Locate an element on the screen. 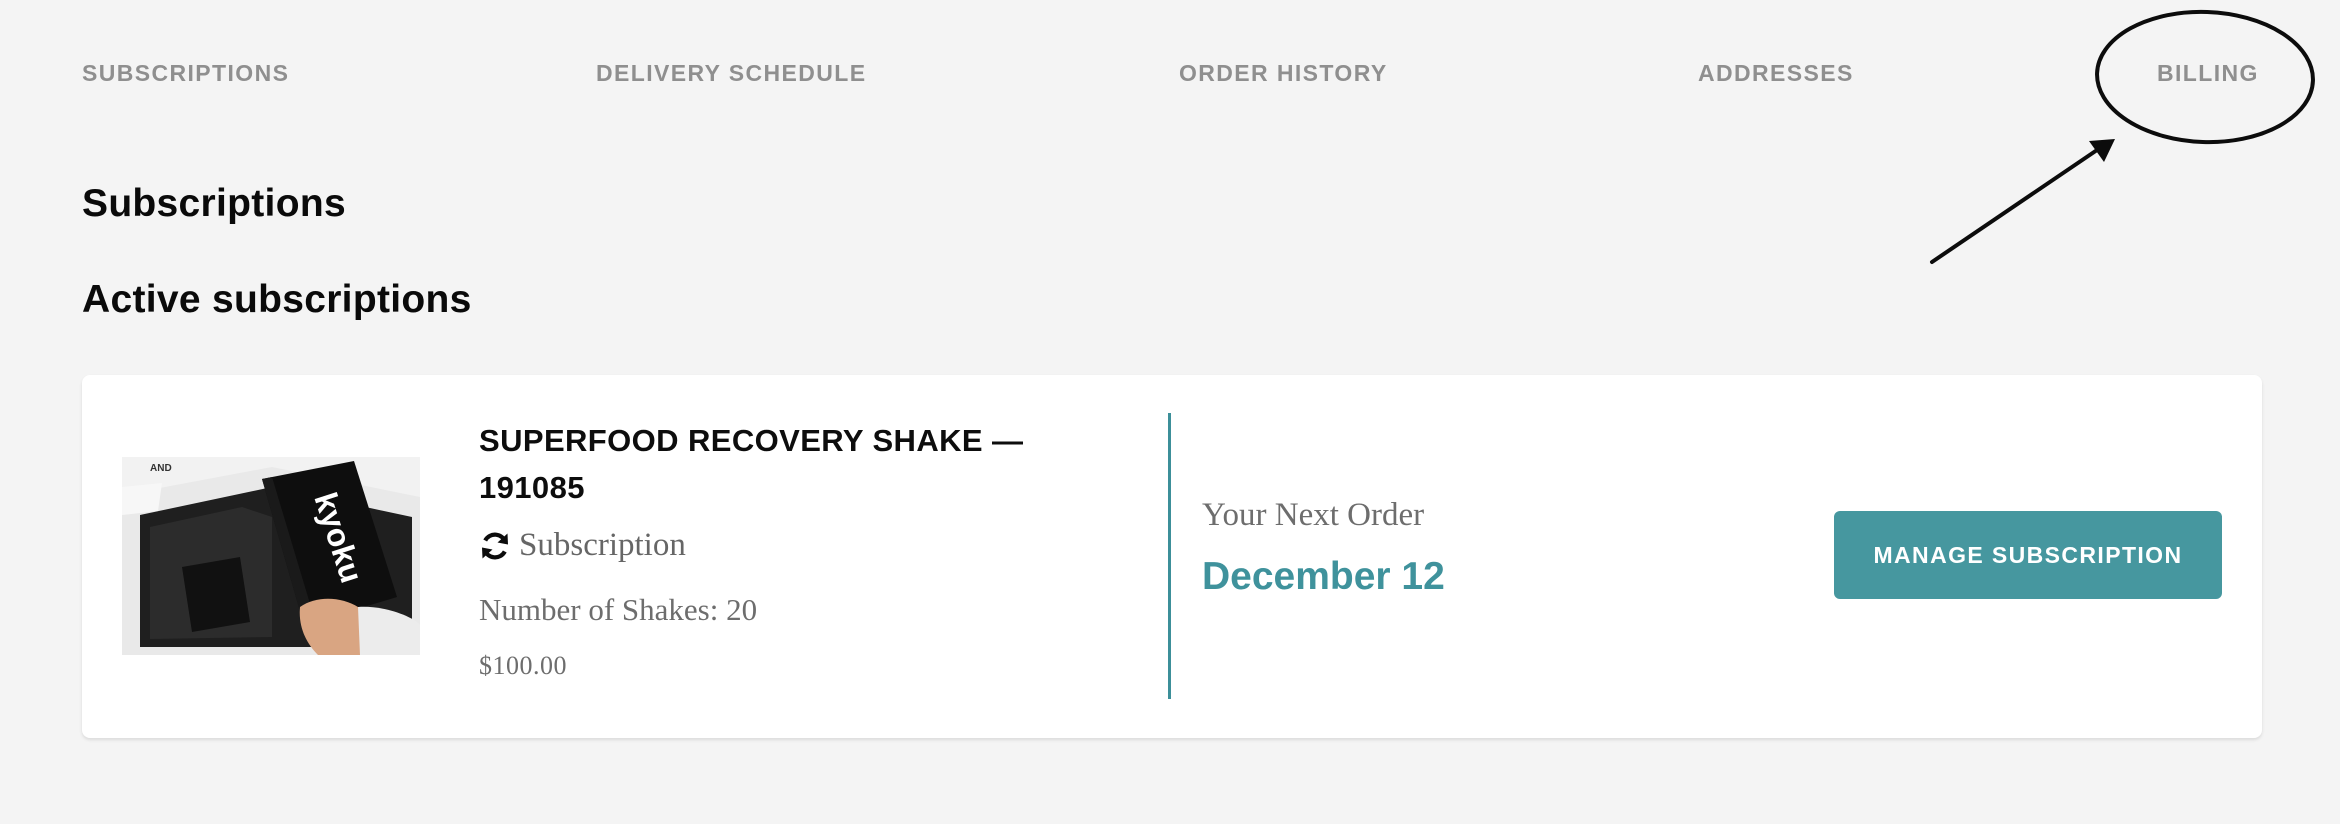 The image size is (2340, 824). nav-tab-delivery-schedule: DELIVERY SCHEDULE is located at coordinates (731, 73).